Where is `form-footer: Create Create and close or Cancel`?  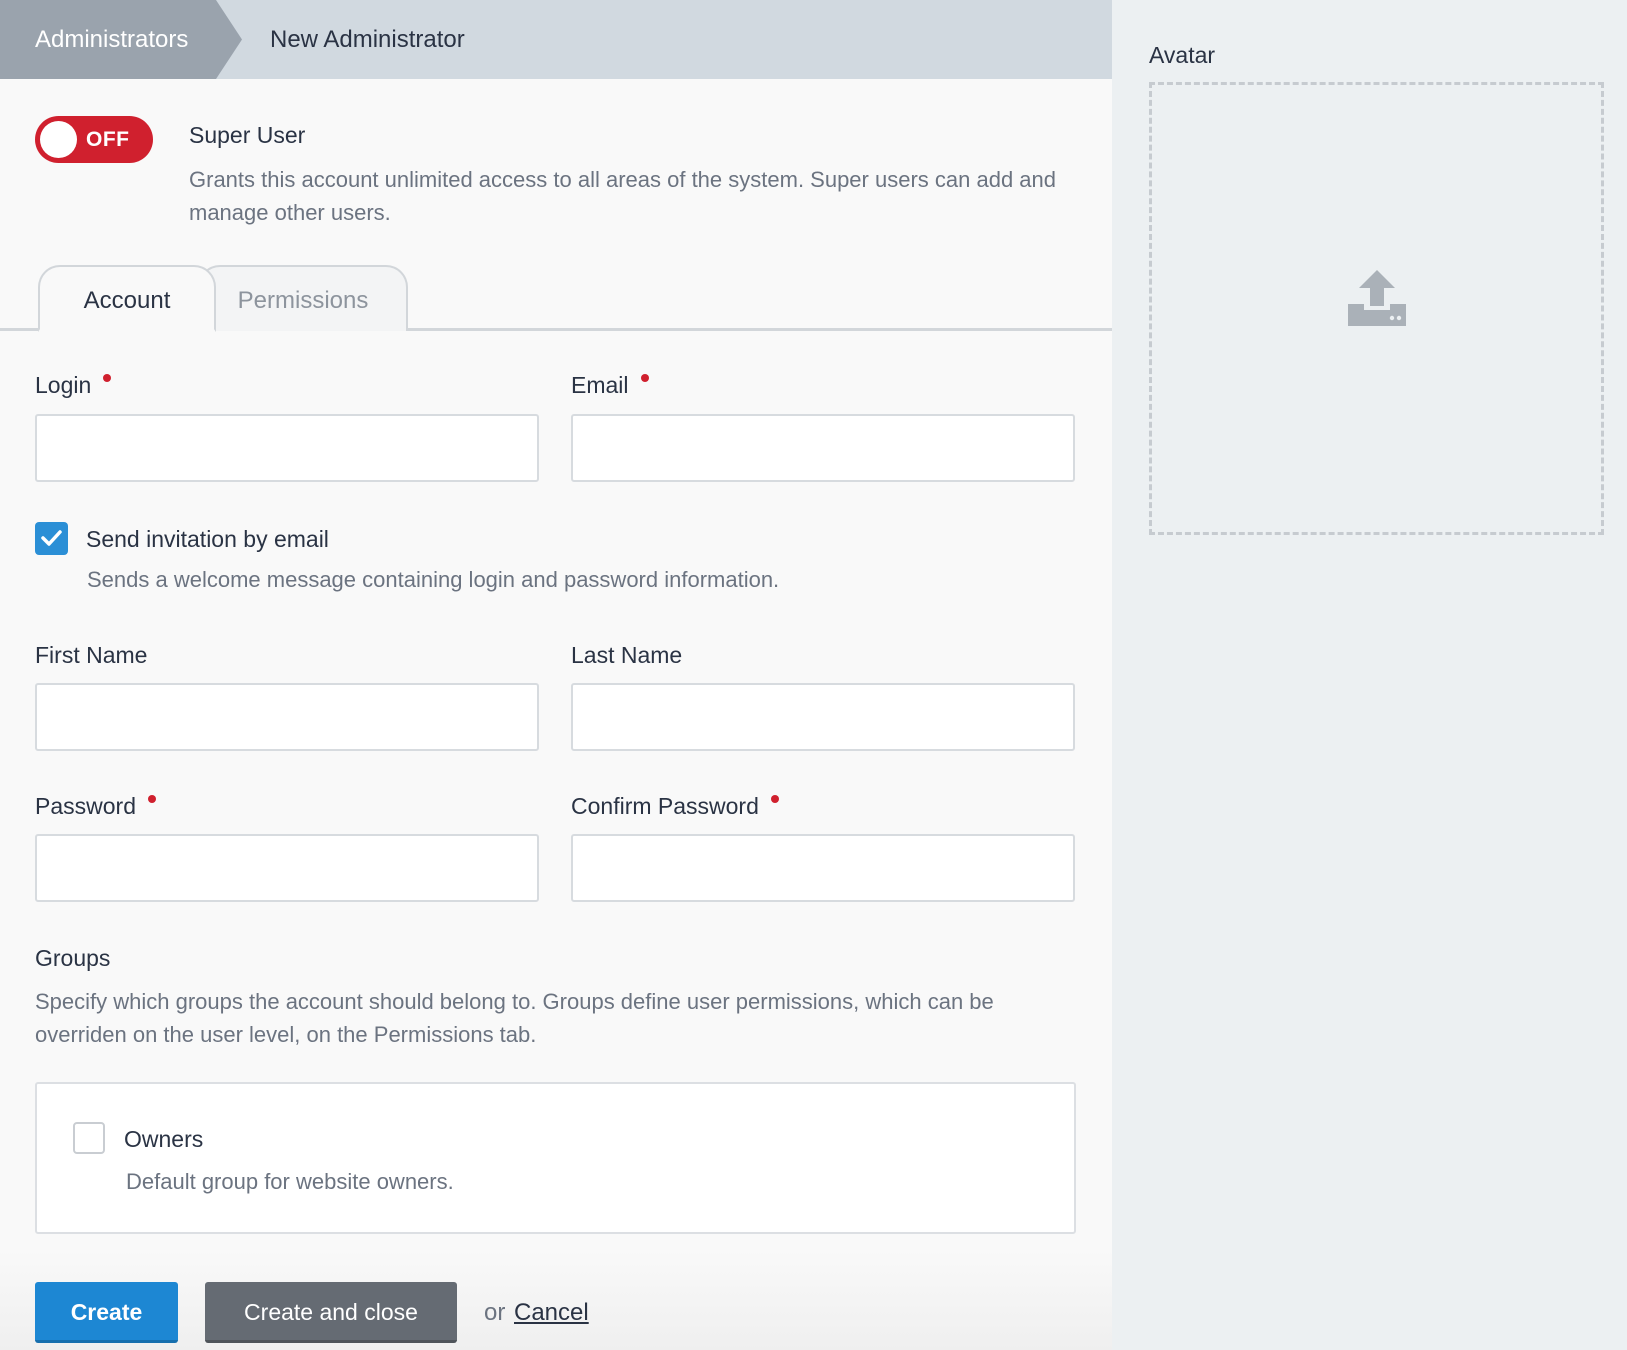
form-footer: Create Create and close or Cancel is located at coordinates (556, 1300).